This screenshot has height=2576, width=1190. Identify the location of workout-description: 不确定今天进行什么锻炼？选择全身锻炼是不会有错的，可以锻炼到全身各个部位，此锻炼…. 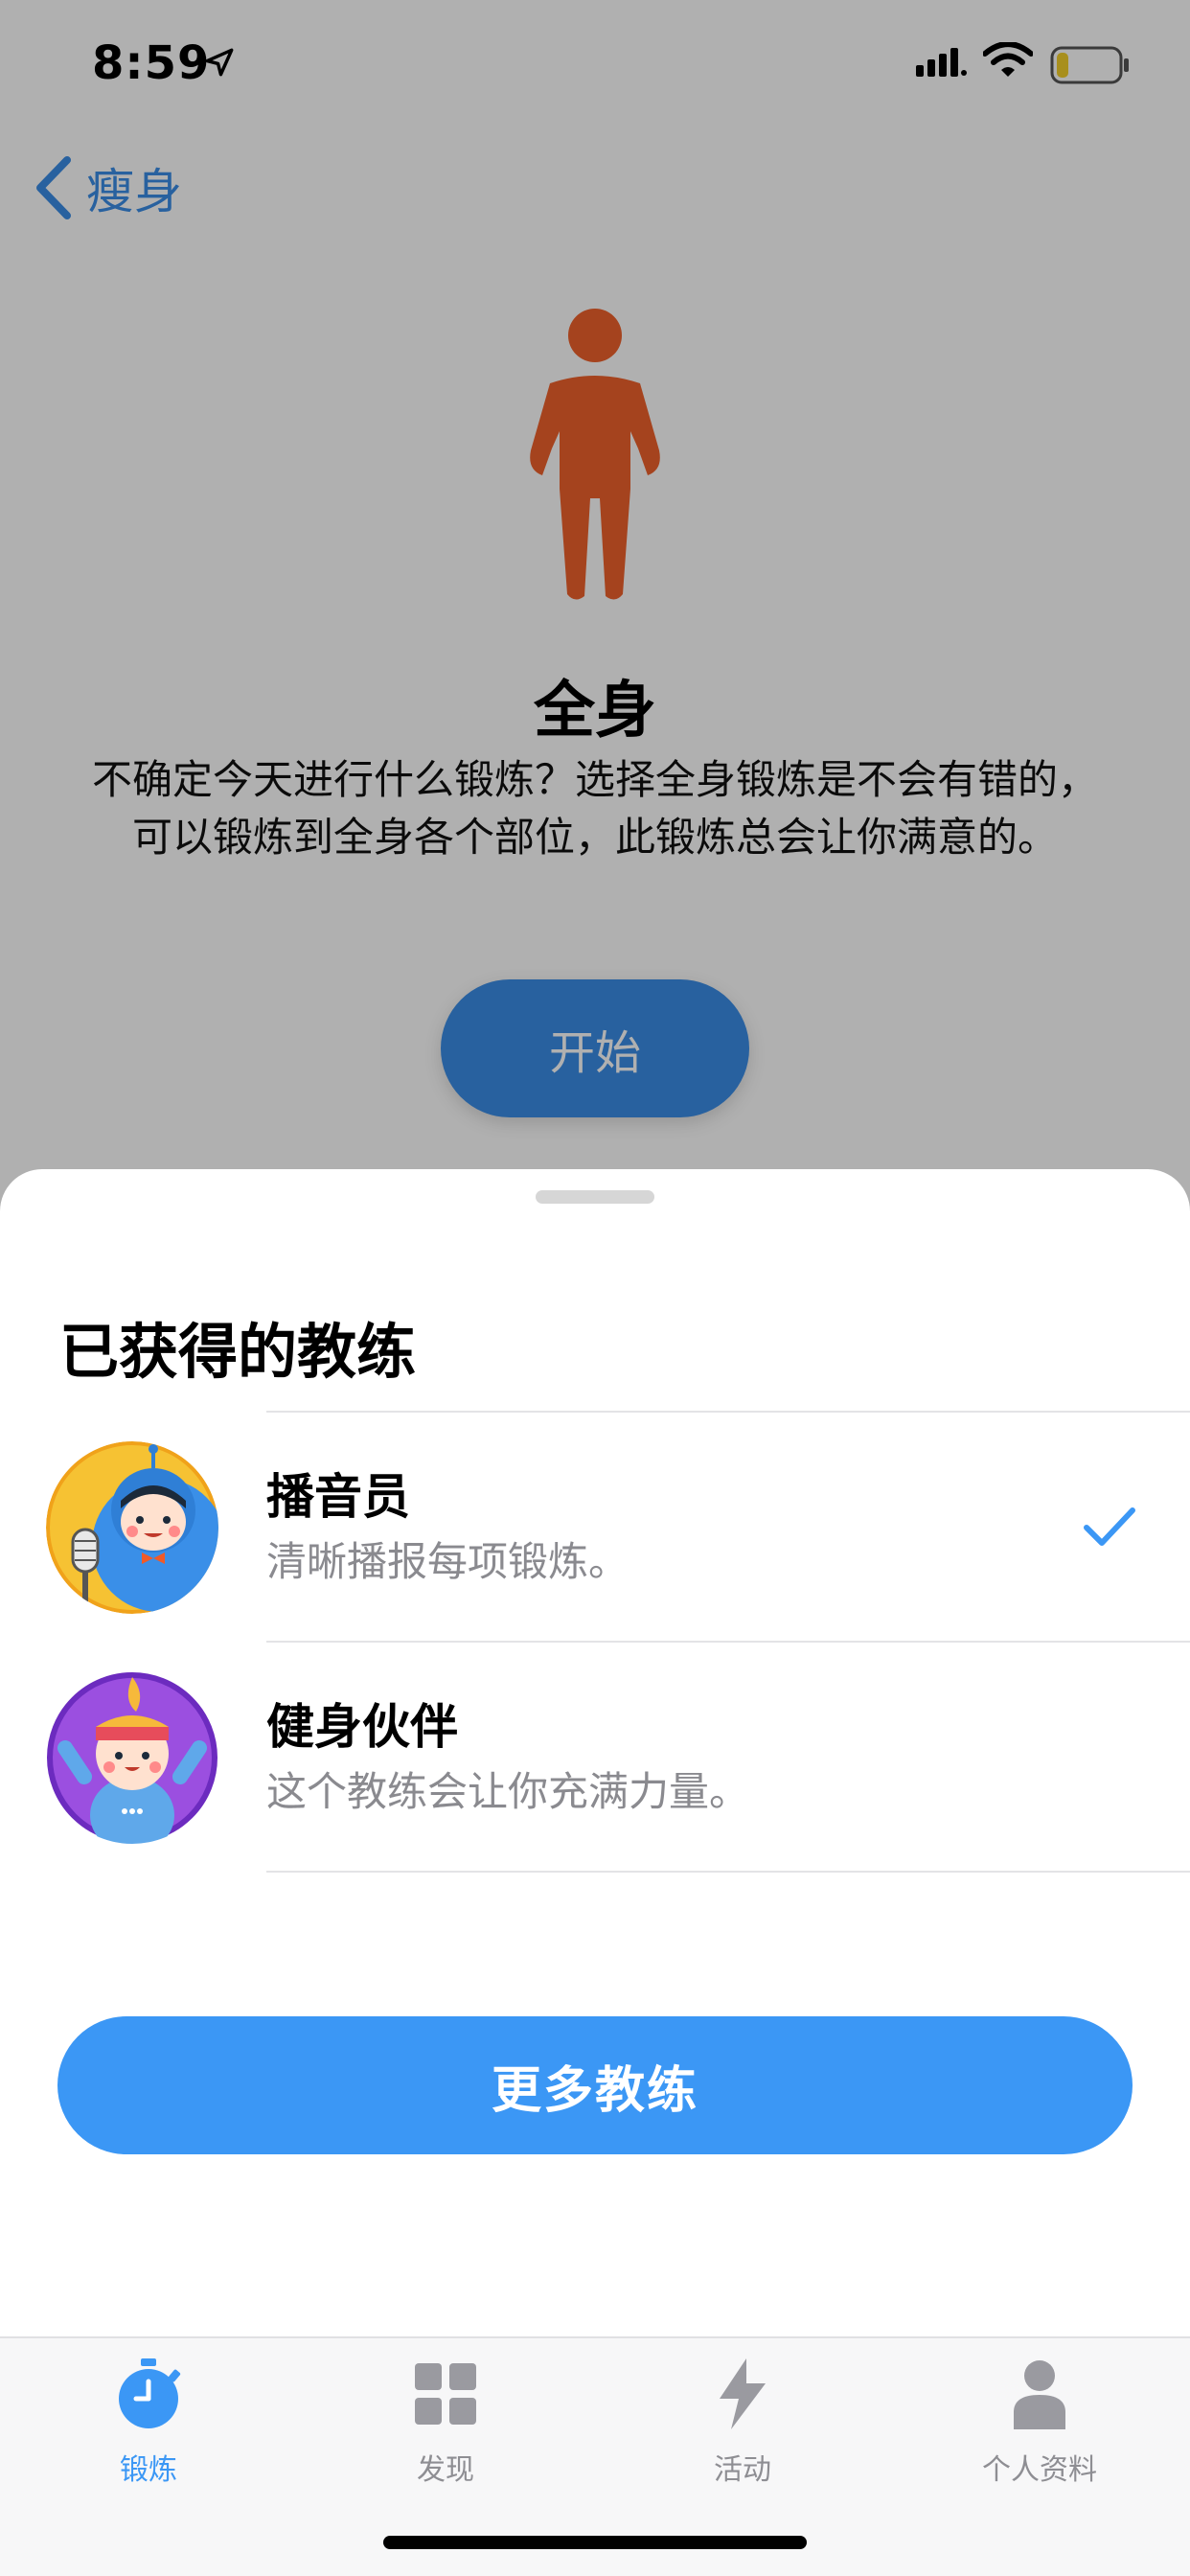
(594, 808).